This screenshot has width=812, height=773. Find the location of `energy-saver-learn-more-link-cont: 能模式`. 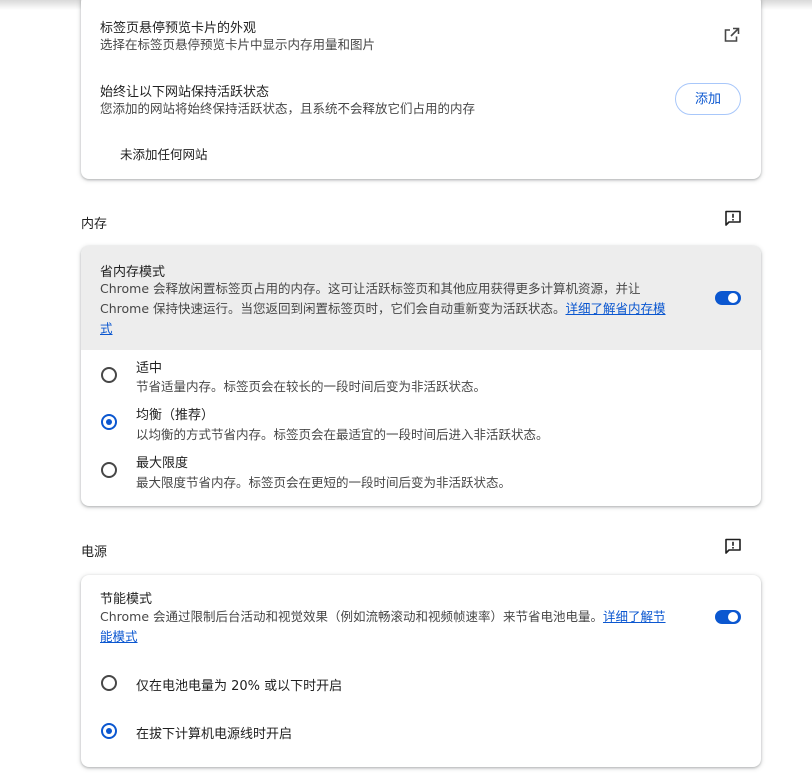

energy-saver-learn-more-link-cont: 能模式 is located at coordinates (119, 636).